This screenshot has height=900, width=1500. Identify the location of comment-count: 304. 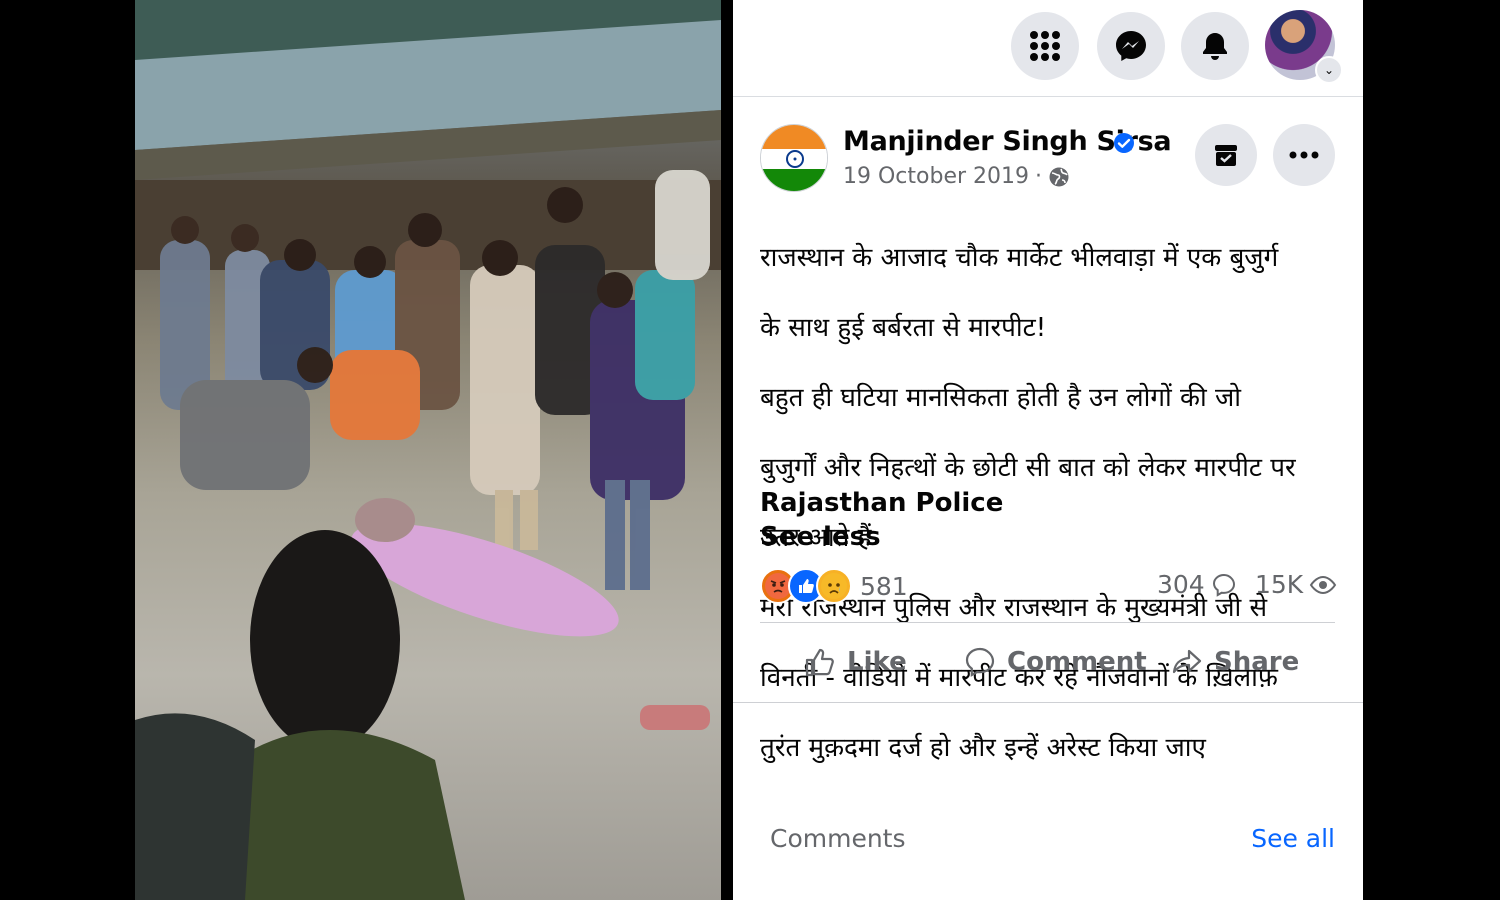
(1197, 584).